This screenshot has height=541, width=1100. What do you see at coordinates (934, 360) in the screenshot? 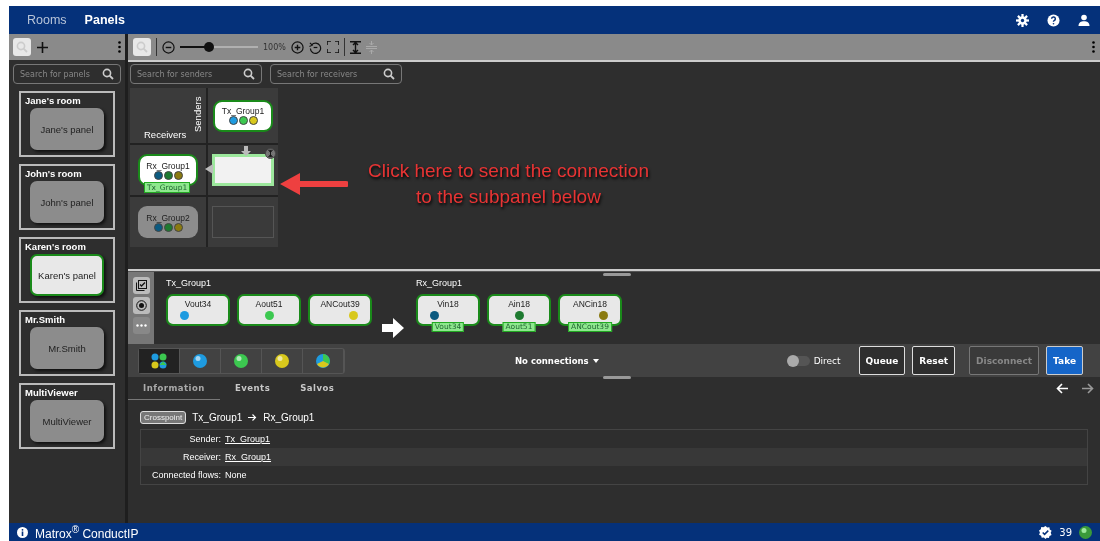
I see `action-button: Reset` at bounding box center [934, 360].